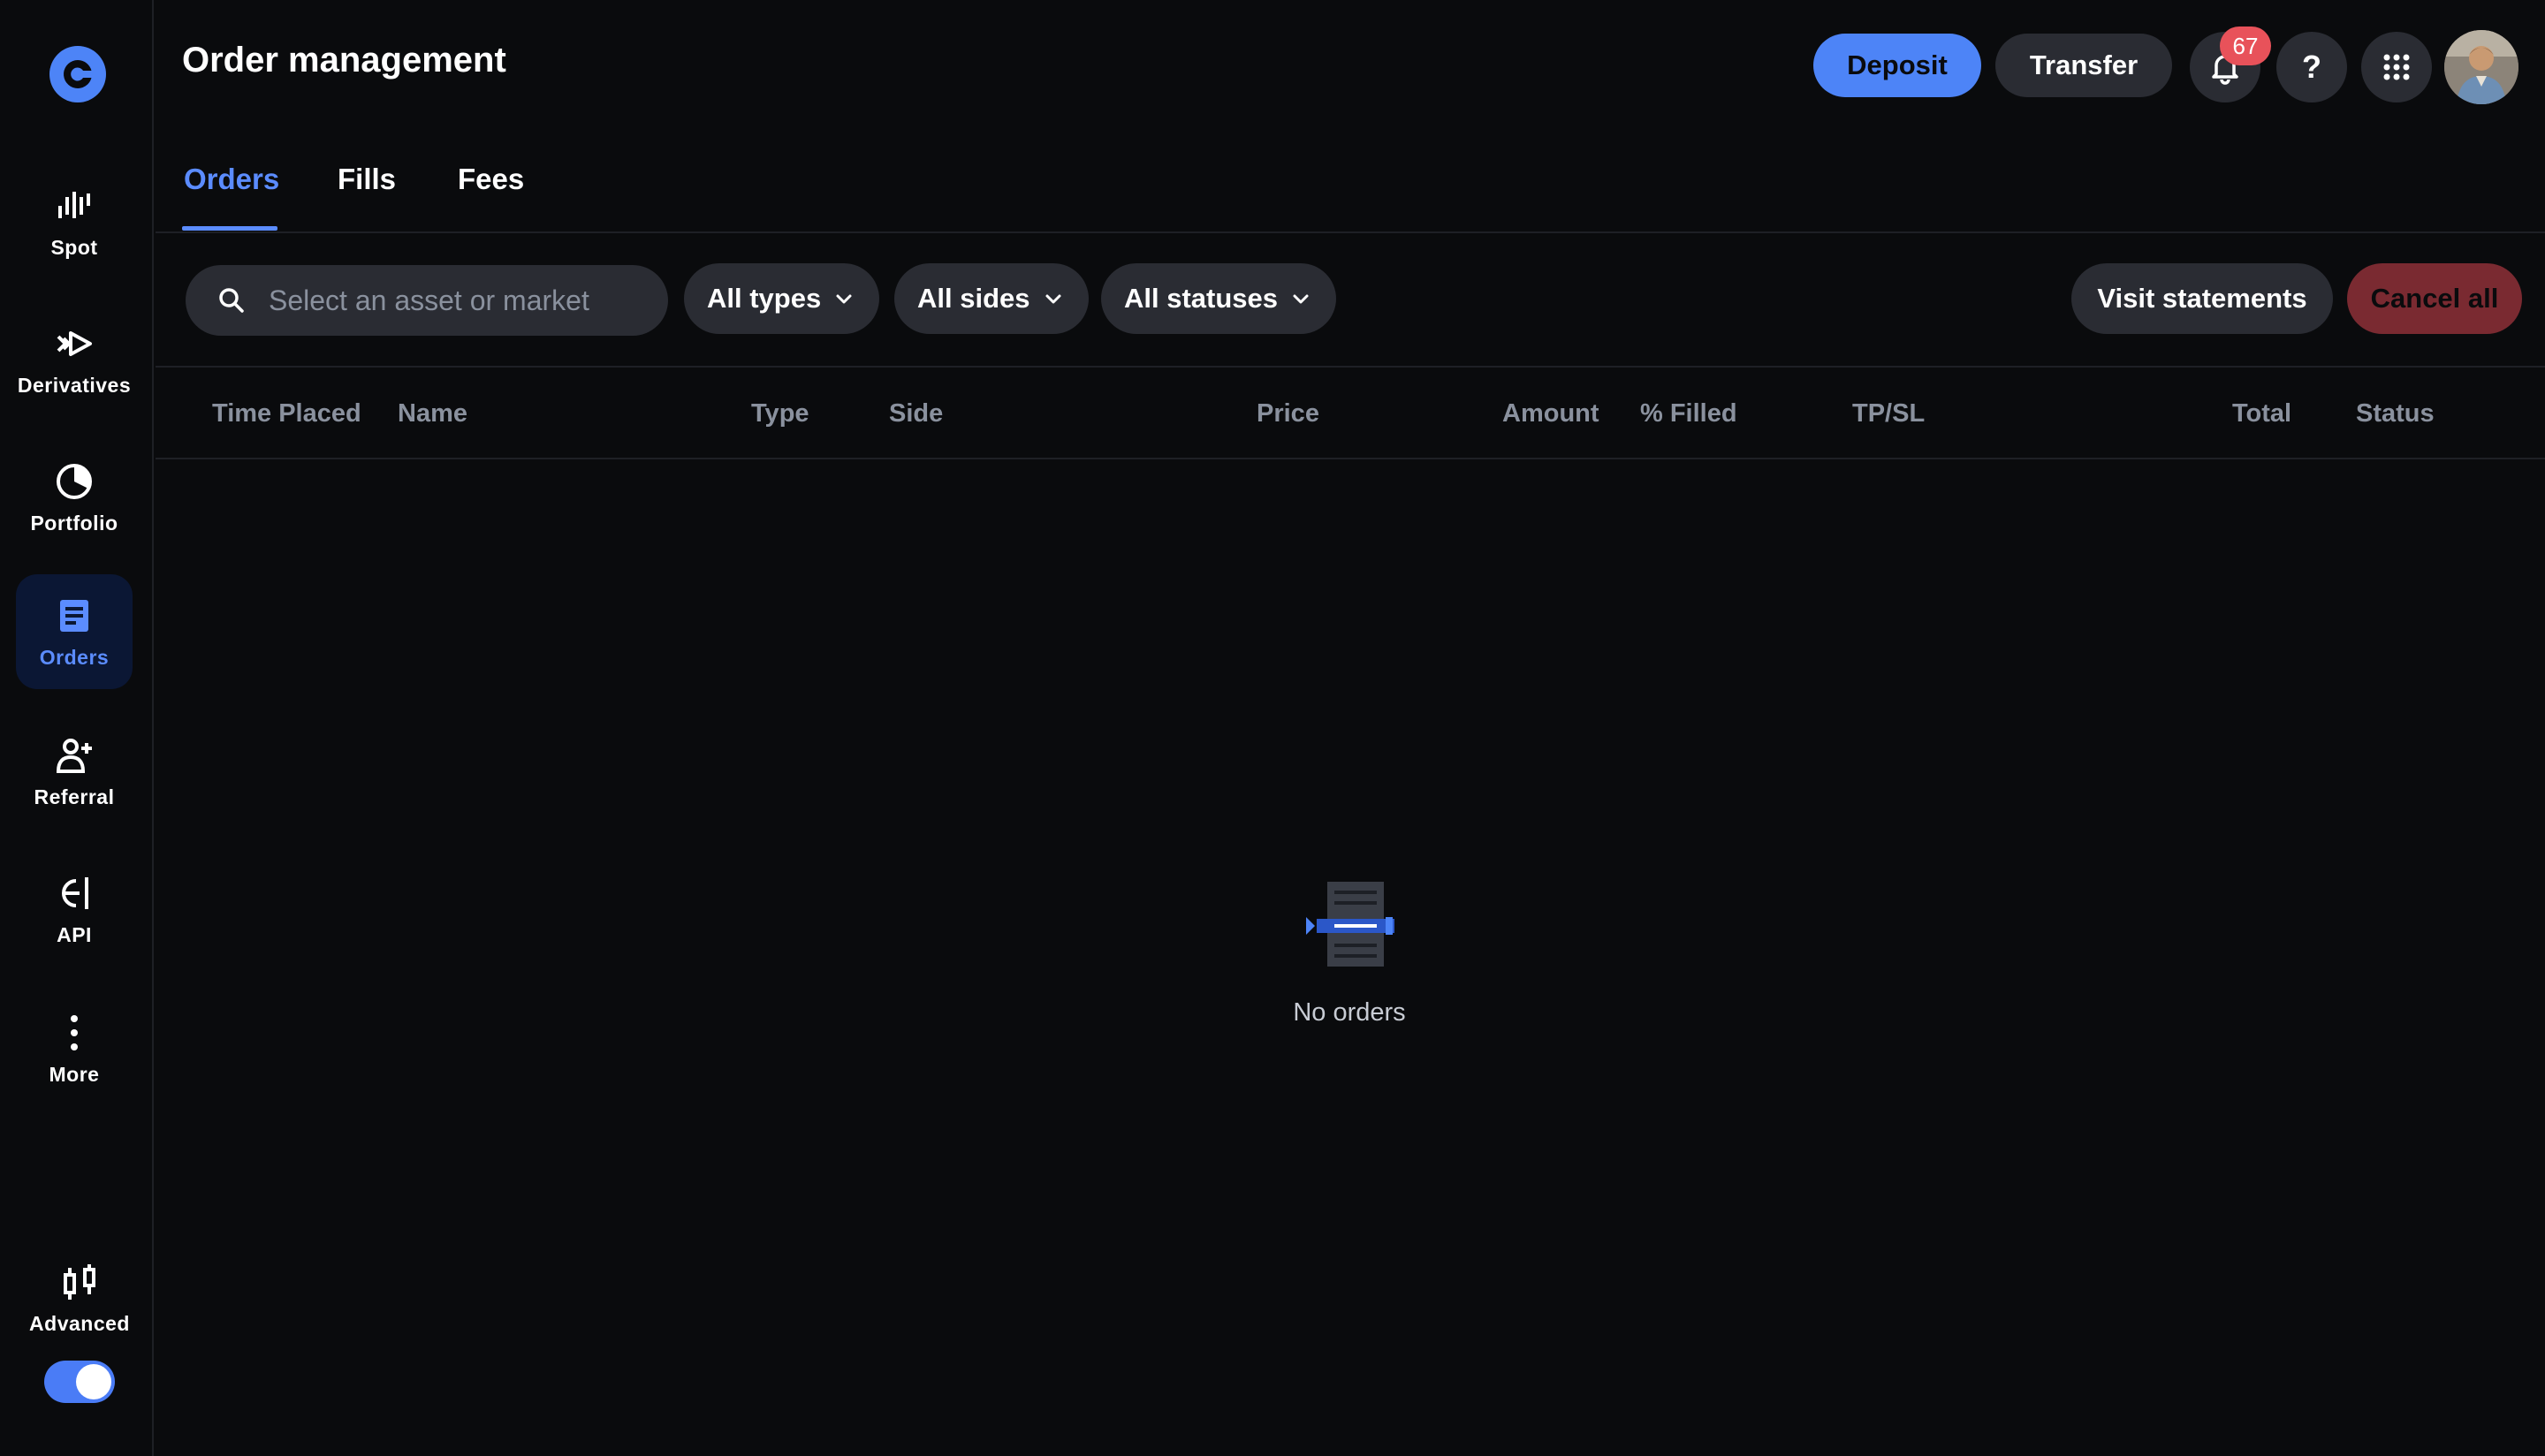 Image resolution: width=2545 pixels, height=1456 pixels. I want to click on help-icon: ?, so click(2311, 67).